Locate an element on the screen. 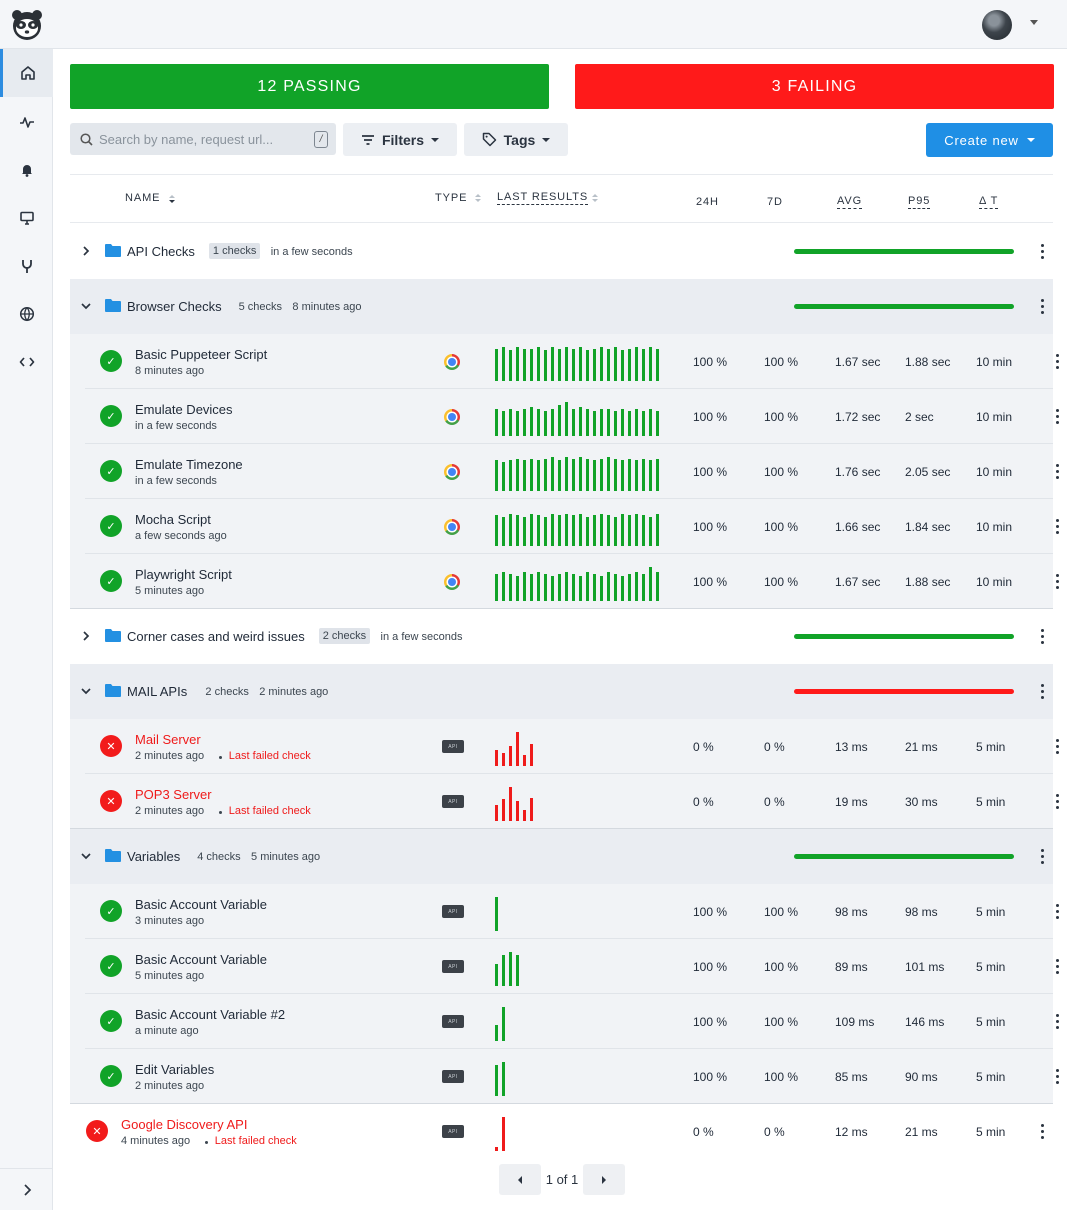 The height and width of the screenshot is (1210, 1067). group-name: Browser Checks is located at coordinates (174, 306).